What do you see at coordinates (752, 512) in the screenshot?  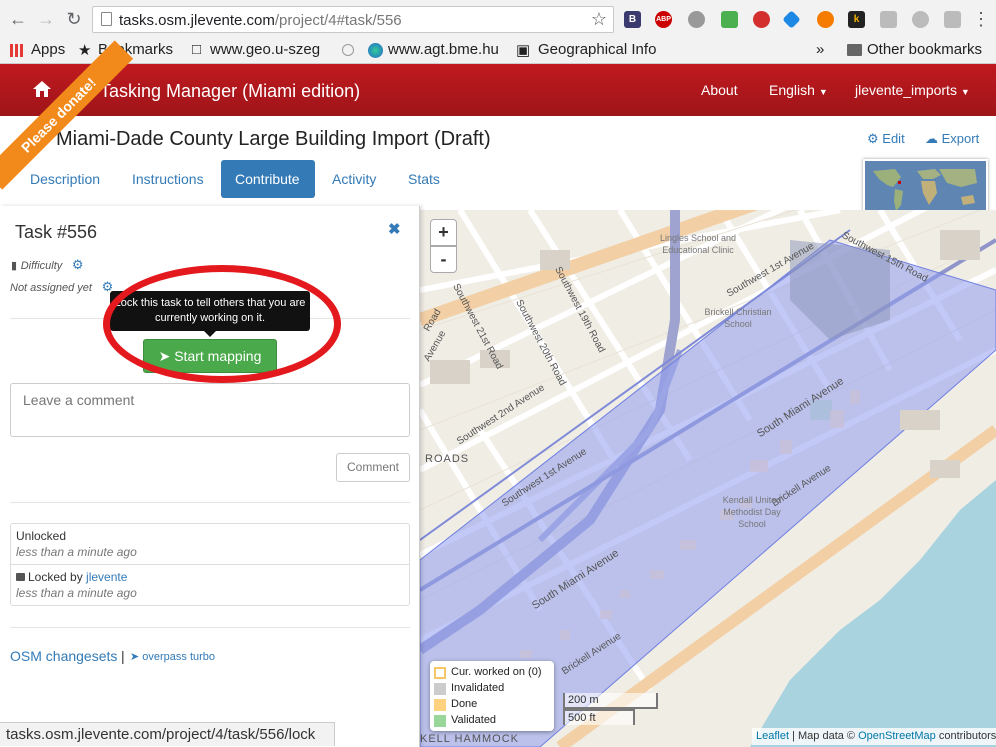 I see `poi-label: Kendall United Methodist Day School` at bounding box center [752, 512].